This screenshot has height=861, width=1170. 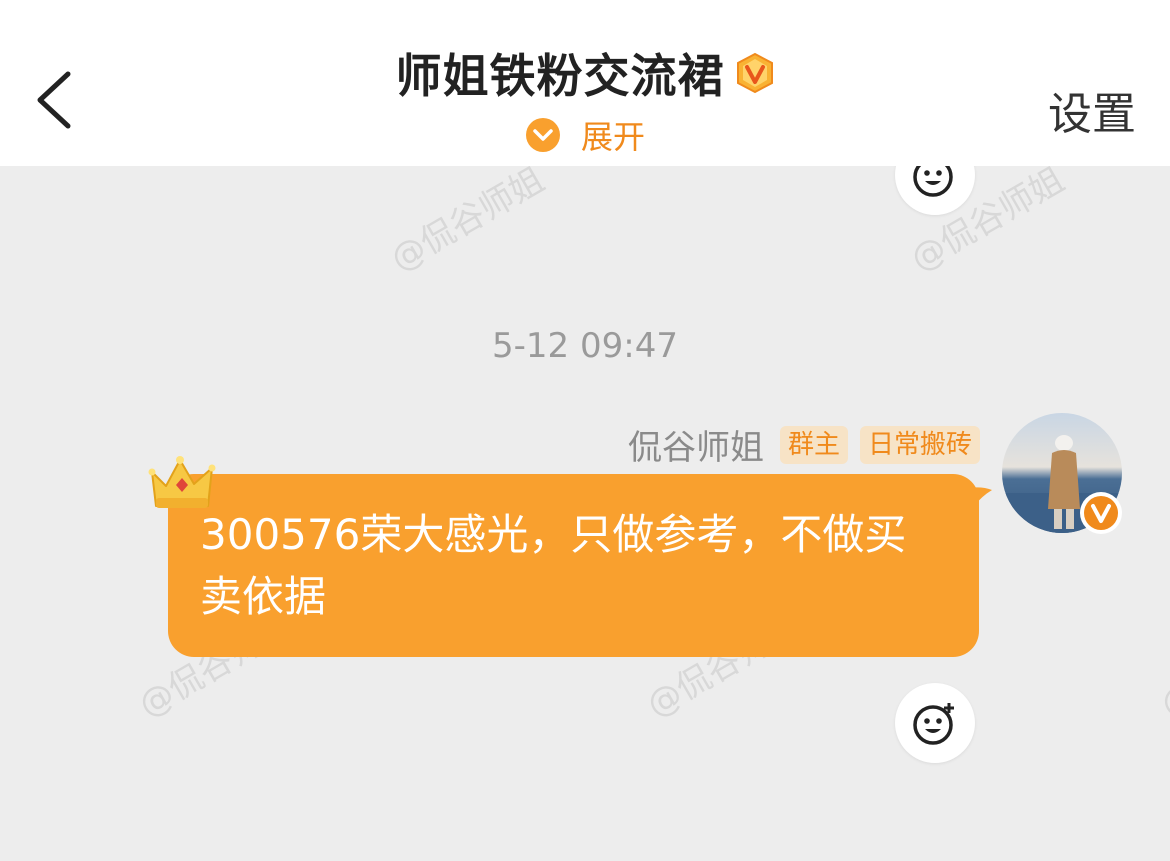 I want to click on sender-name: 侃谷师姐, so click(x=695, y=448).